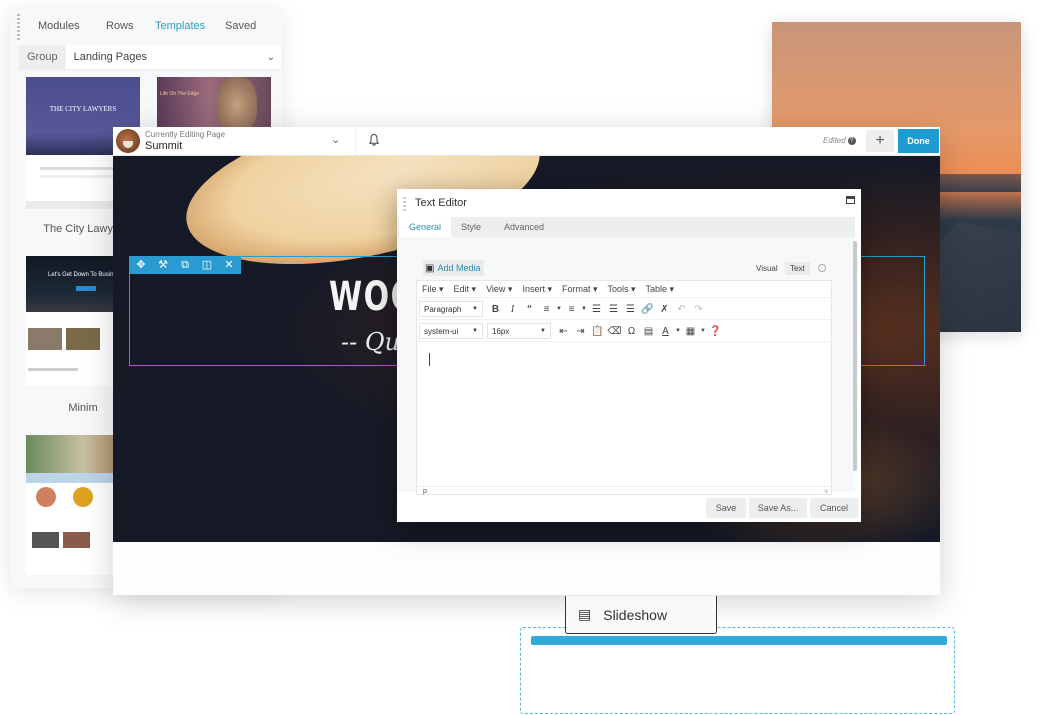 The image size is (1040, 715). Describe the element at coordinates (563, 331) in the screenshot. I see `outdent-icon: ⇤` at that location.